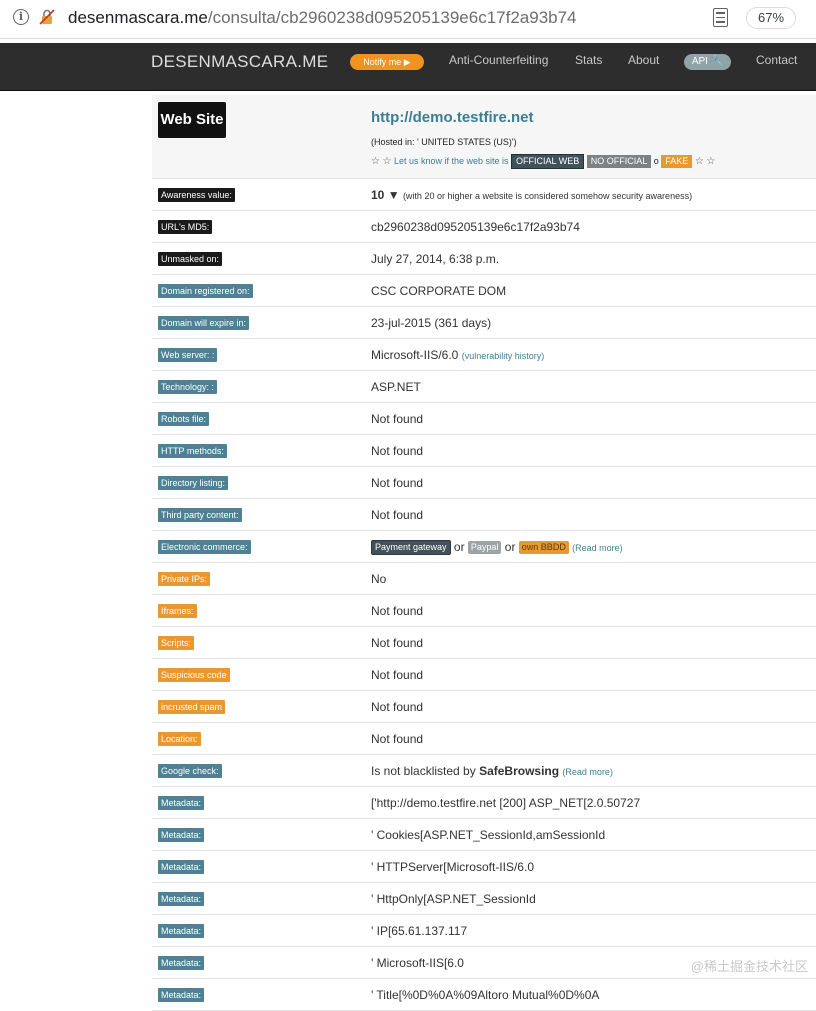 Image resolution: width=816 pixels, height=1011 pixels. Describe the element at coordinates (397, 483) in the screenshot. I see `directory-listing-value: Not found` at that location.